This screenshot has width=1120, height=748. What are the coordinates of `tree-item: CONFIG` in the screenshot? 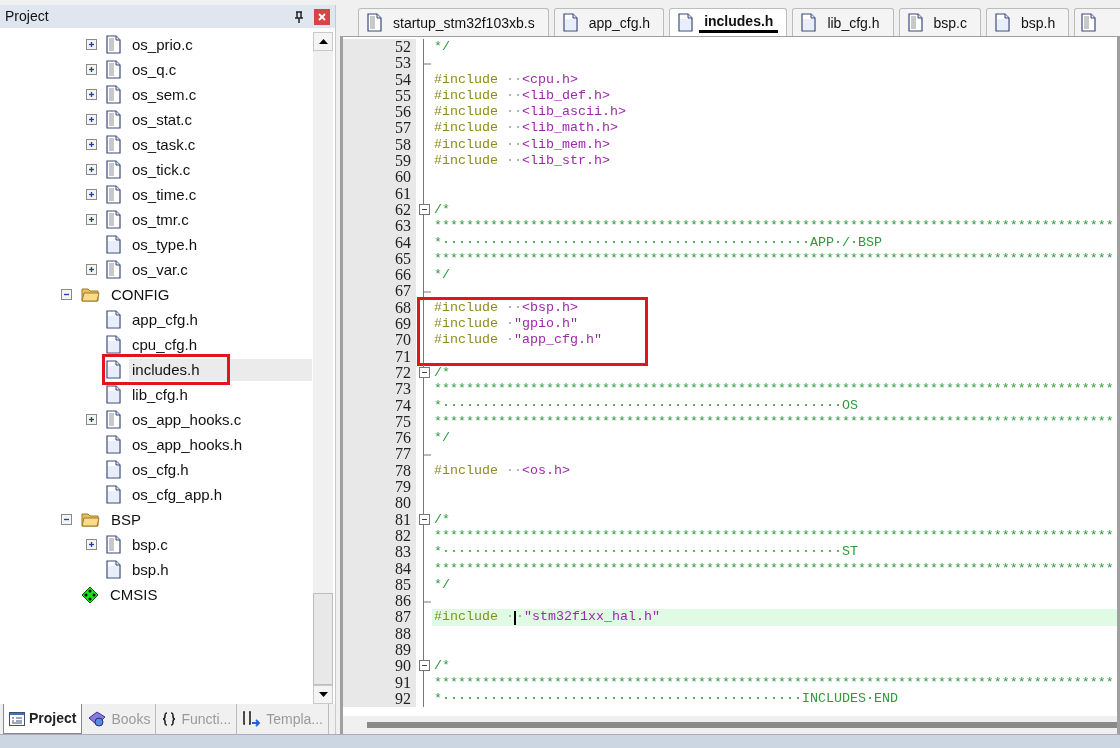 It's located at (140, 294).